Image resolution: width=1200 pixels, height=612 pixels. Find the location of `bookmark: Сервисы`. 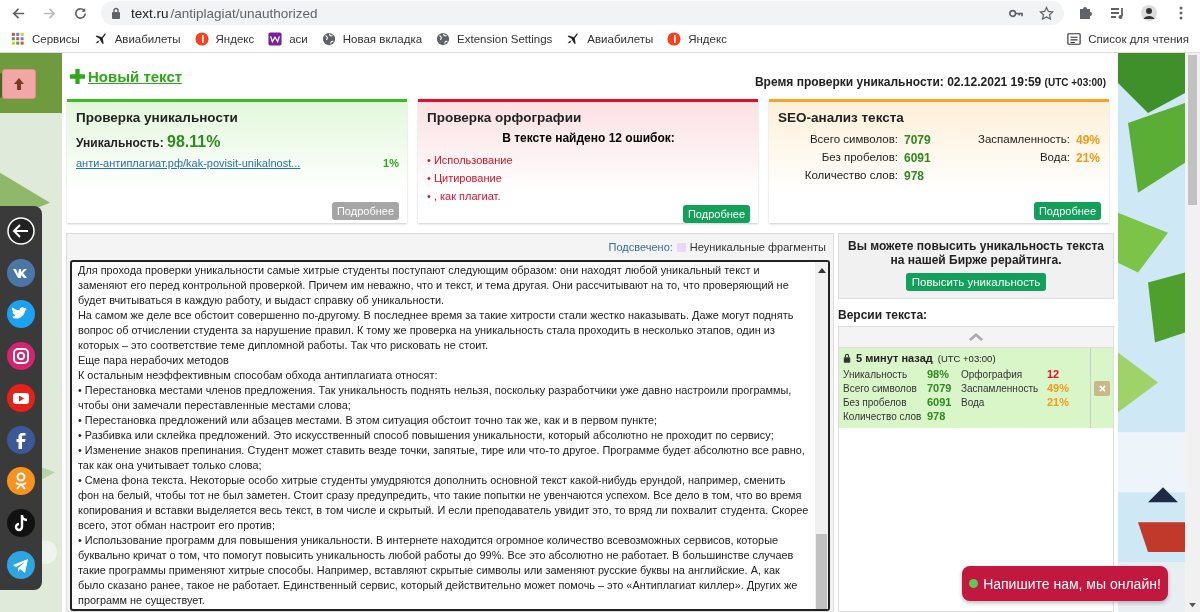

bookmark: Сервисы is located at coordinates (45, 39).